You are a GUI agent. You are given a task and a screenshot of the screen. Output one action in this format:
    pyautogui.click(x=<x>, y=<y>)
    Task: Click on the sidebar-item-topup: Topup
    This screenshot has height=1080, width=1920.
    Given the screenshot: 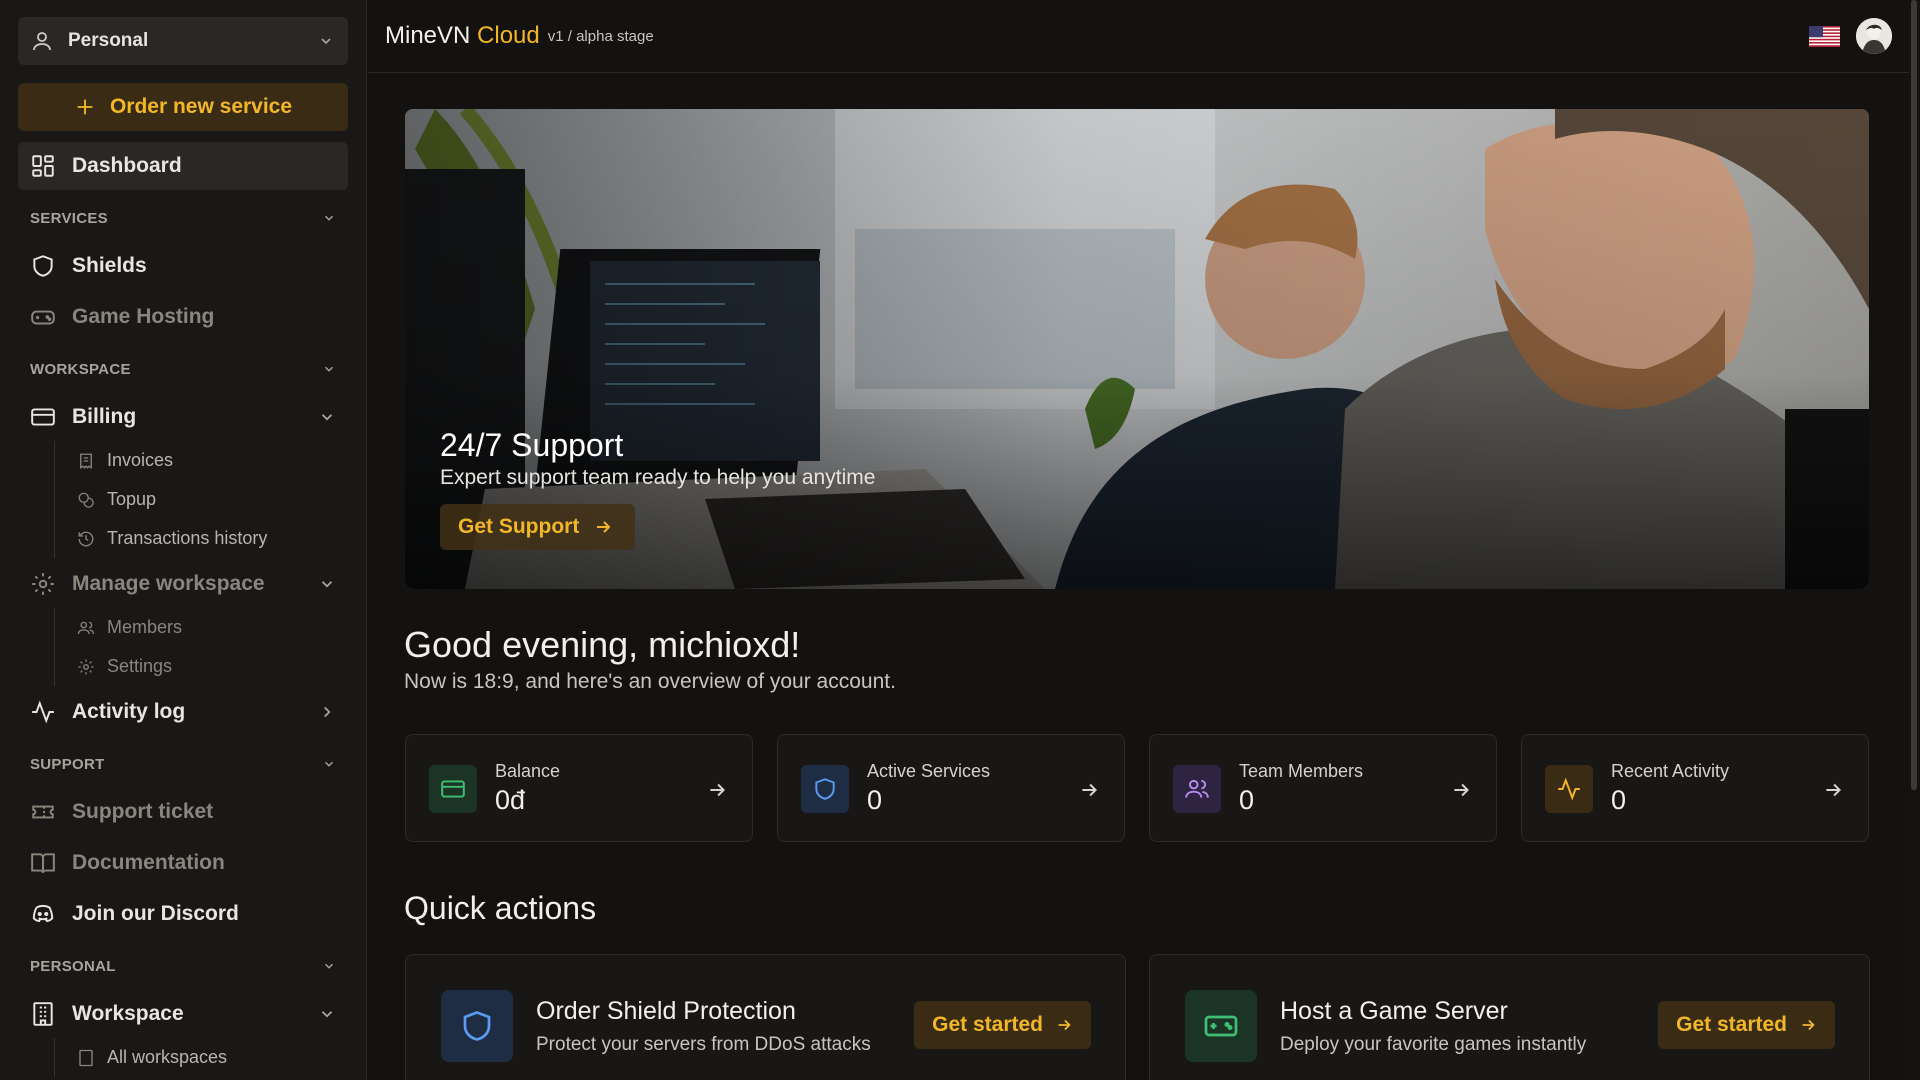 What is the action you would take?
    pyautogui.click(x=212, y=499)
    